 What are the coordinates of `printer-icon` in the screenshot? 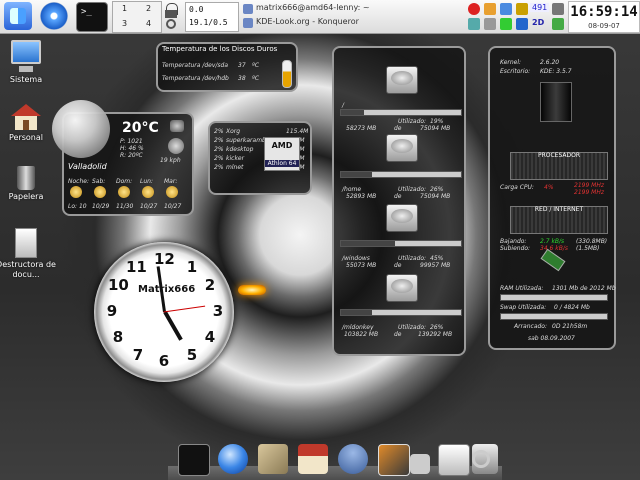 It's located at (558, 9).